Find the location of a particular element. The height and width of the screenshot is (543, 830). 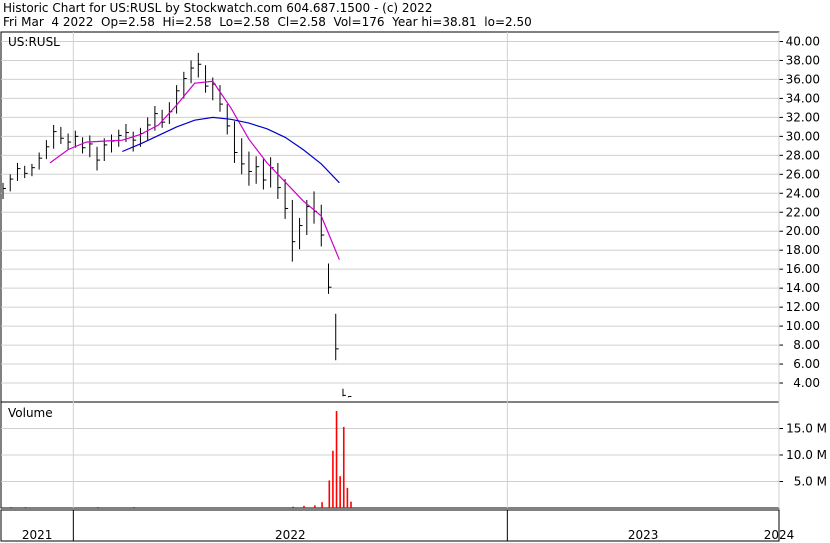

volume-tick-label: 10.0 M is located at coordinates (806, 455).